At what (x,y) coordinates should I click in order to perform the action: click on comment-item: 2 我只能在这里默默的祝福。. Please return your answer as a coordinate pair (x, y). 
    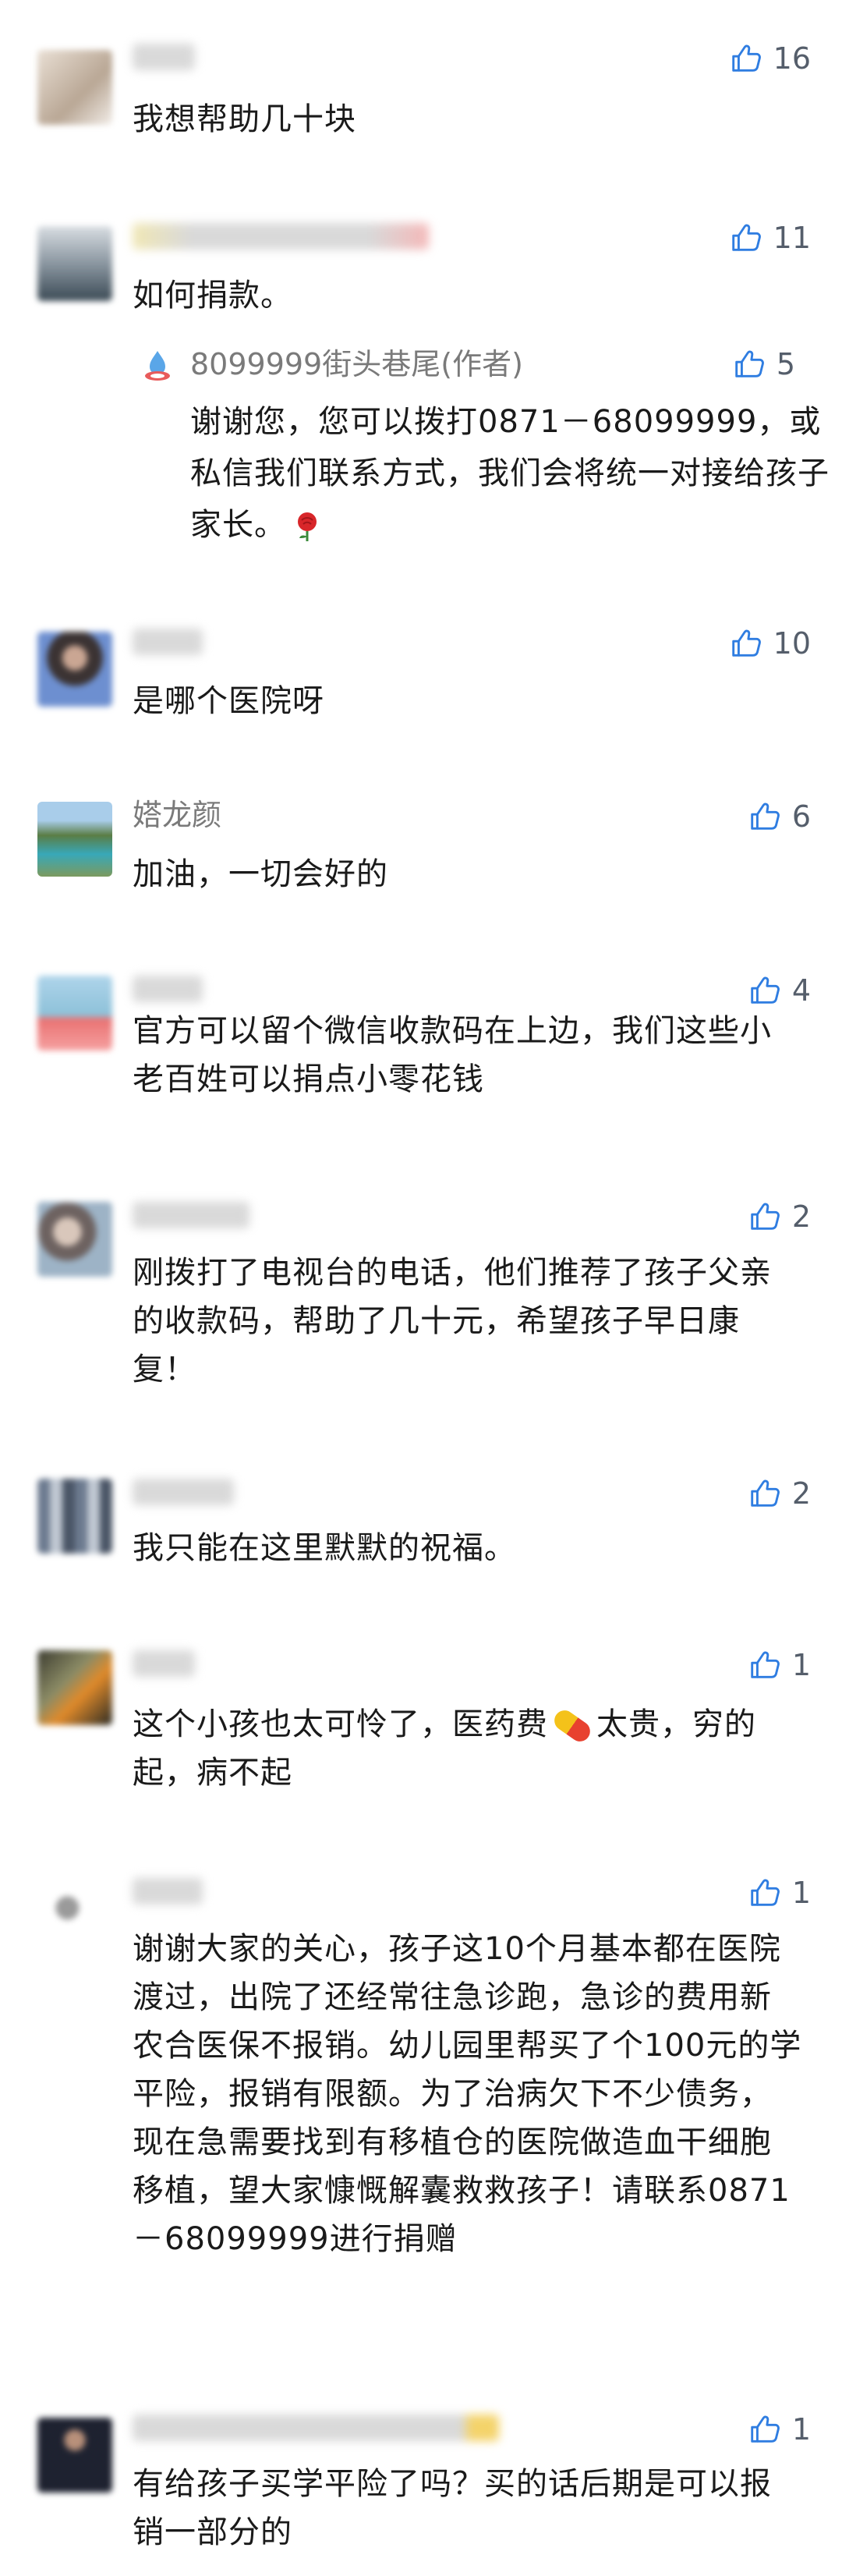
    Looking at the image, I should click on (421, 1536).